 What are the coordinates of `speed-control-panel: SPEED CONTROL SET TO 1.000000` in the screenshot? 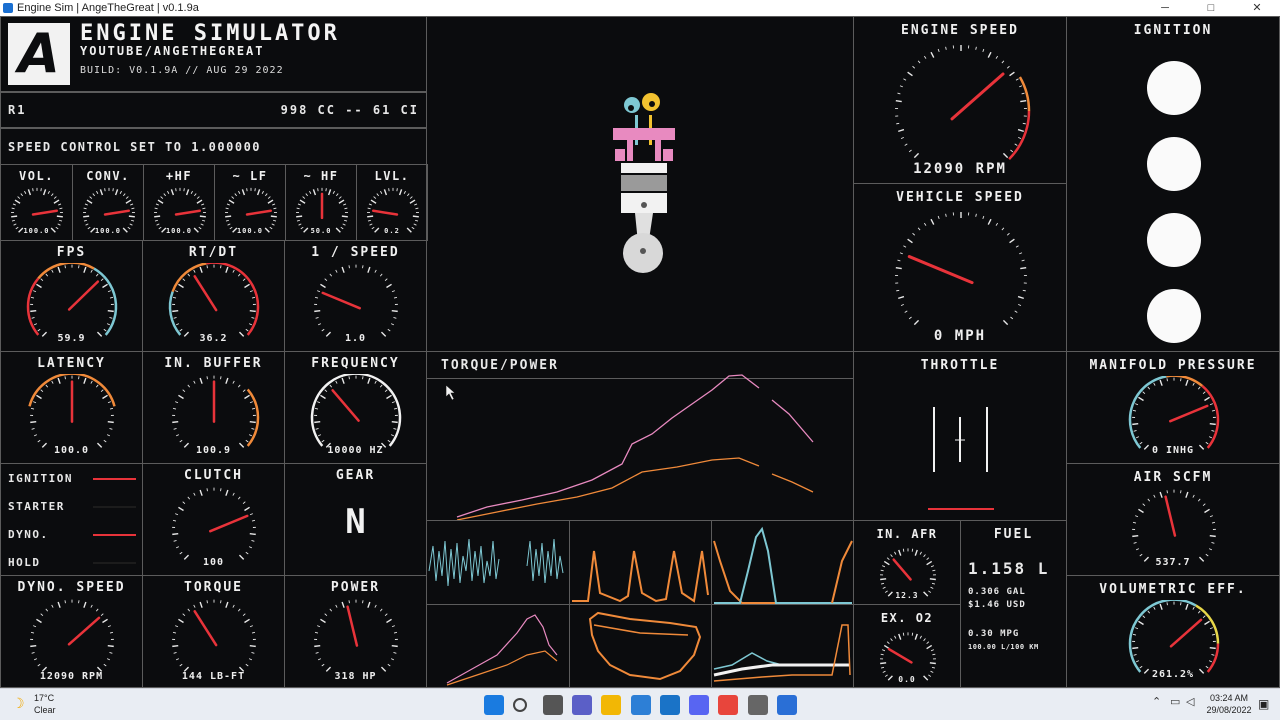 It's located at (213, 146).